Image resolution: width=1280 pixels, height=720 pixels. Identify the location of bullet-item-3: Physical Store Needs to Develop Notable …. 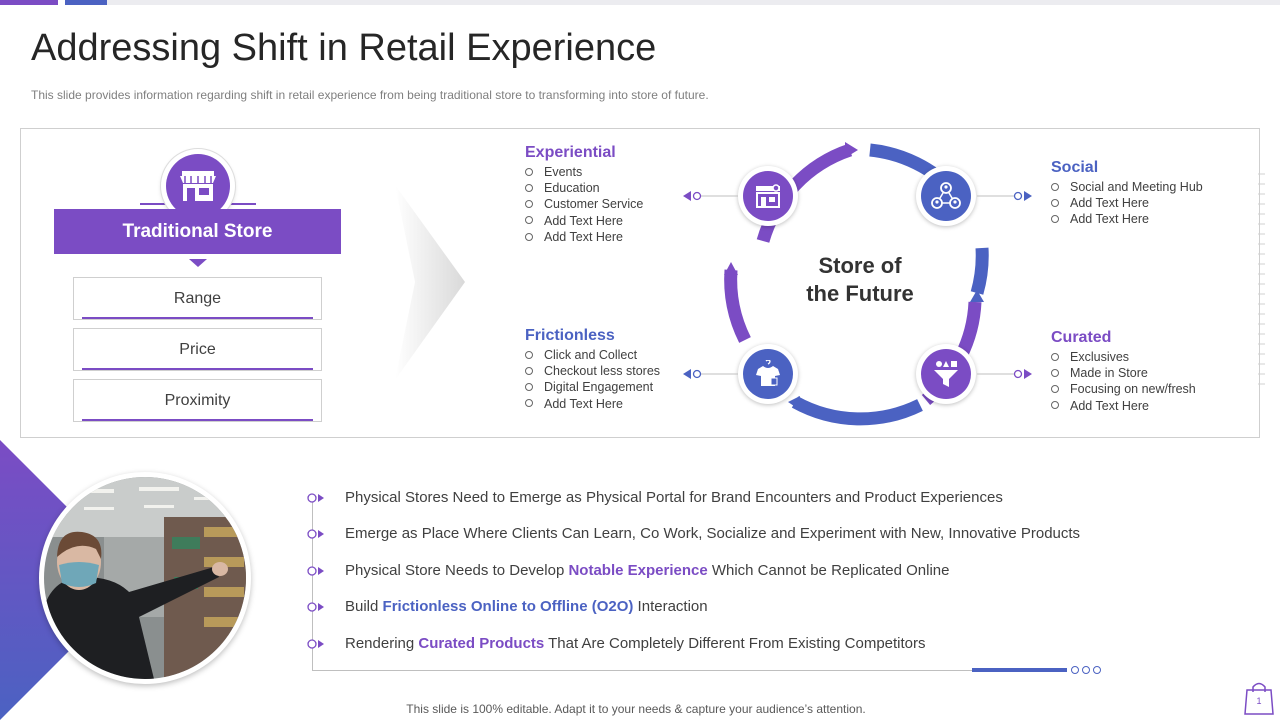
(647, 570).